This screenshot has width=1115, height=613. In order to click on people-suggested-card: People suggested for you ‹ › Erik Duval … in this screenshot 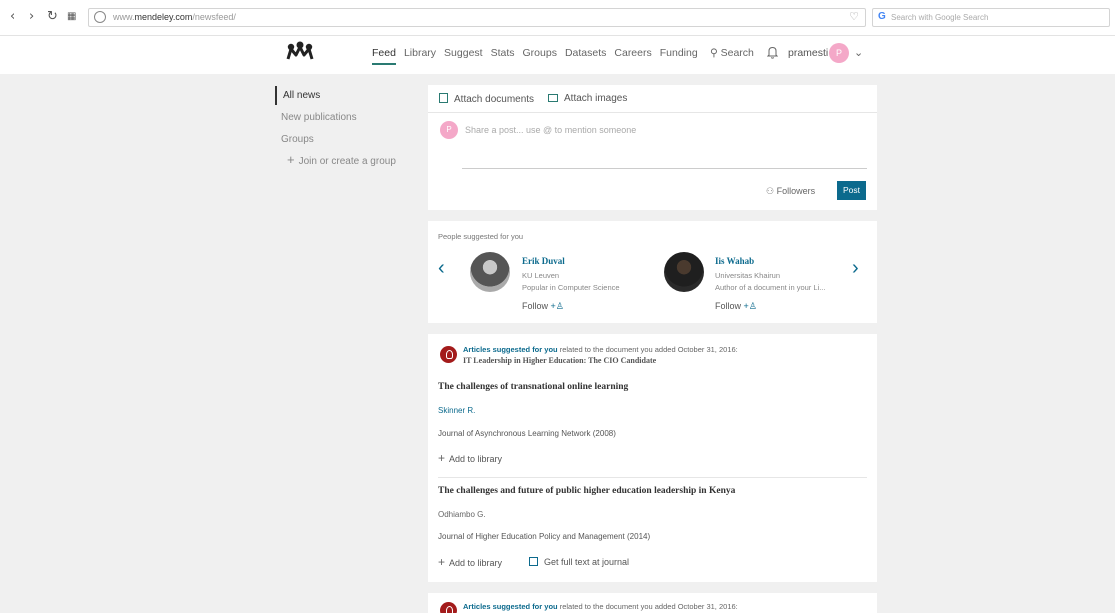, I will do `click(652, 272)`.